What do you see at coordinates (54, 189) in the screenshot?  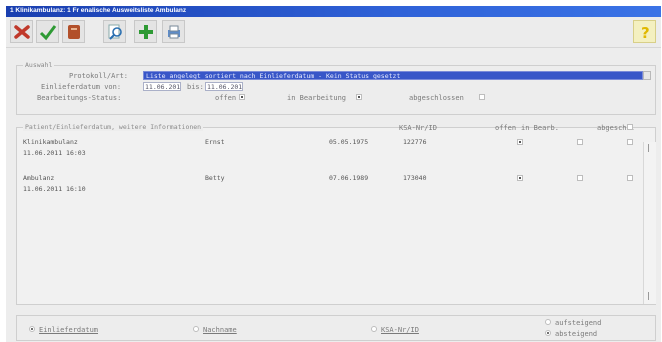 I see `row-datetime: 11.06.2011 16:10` at bounding box center [54, 189].